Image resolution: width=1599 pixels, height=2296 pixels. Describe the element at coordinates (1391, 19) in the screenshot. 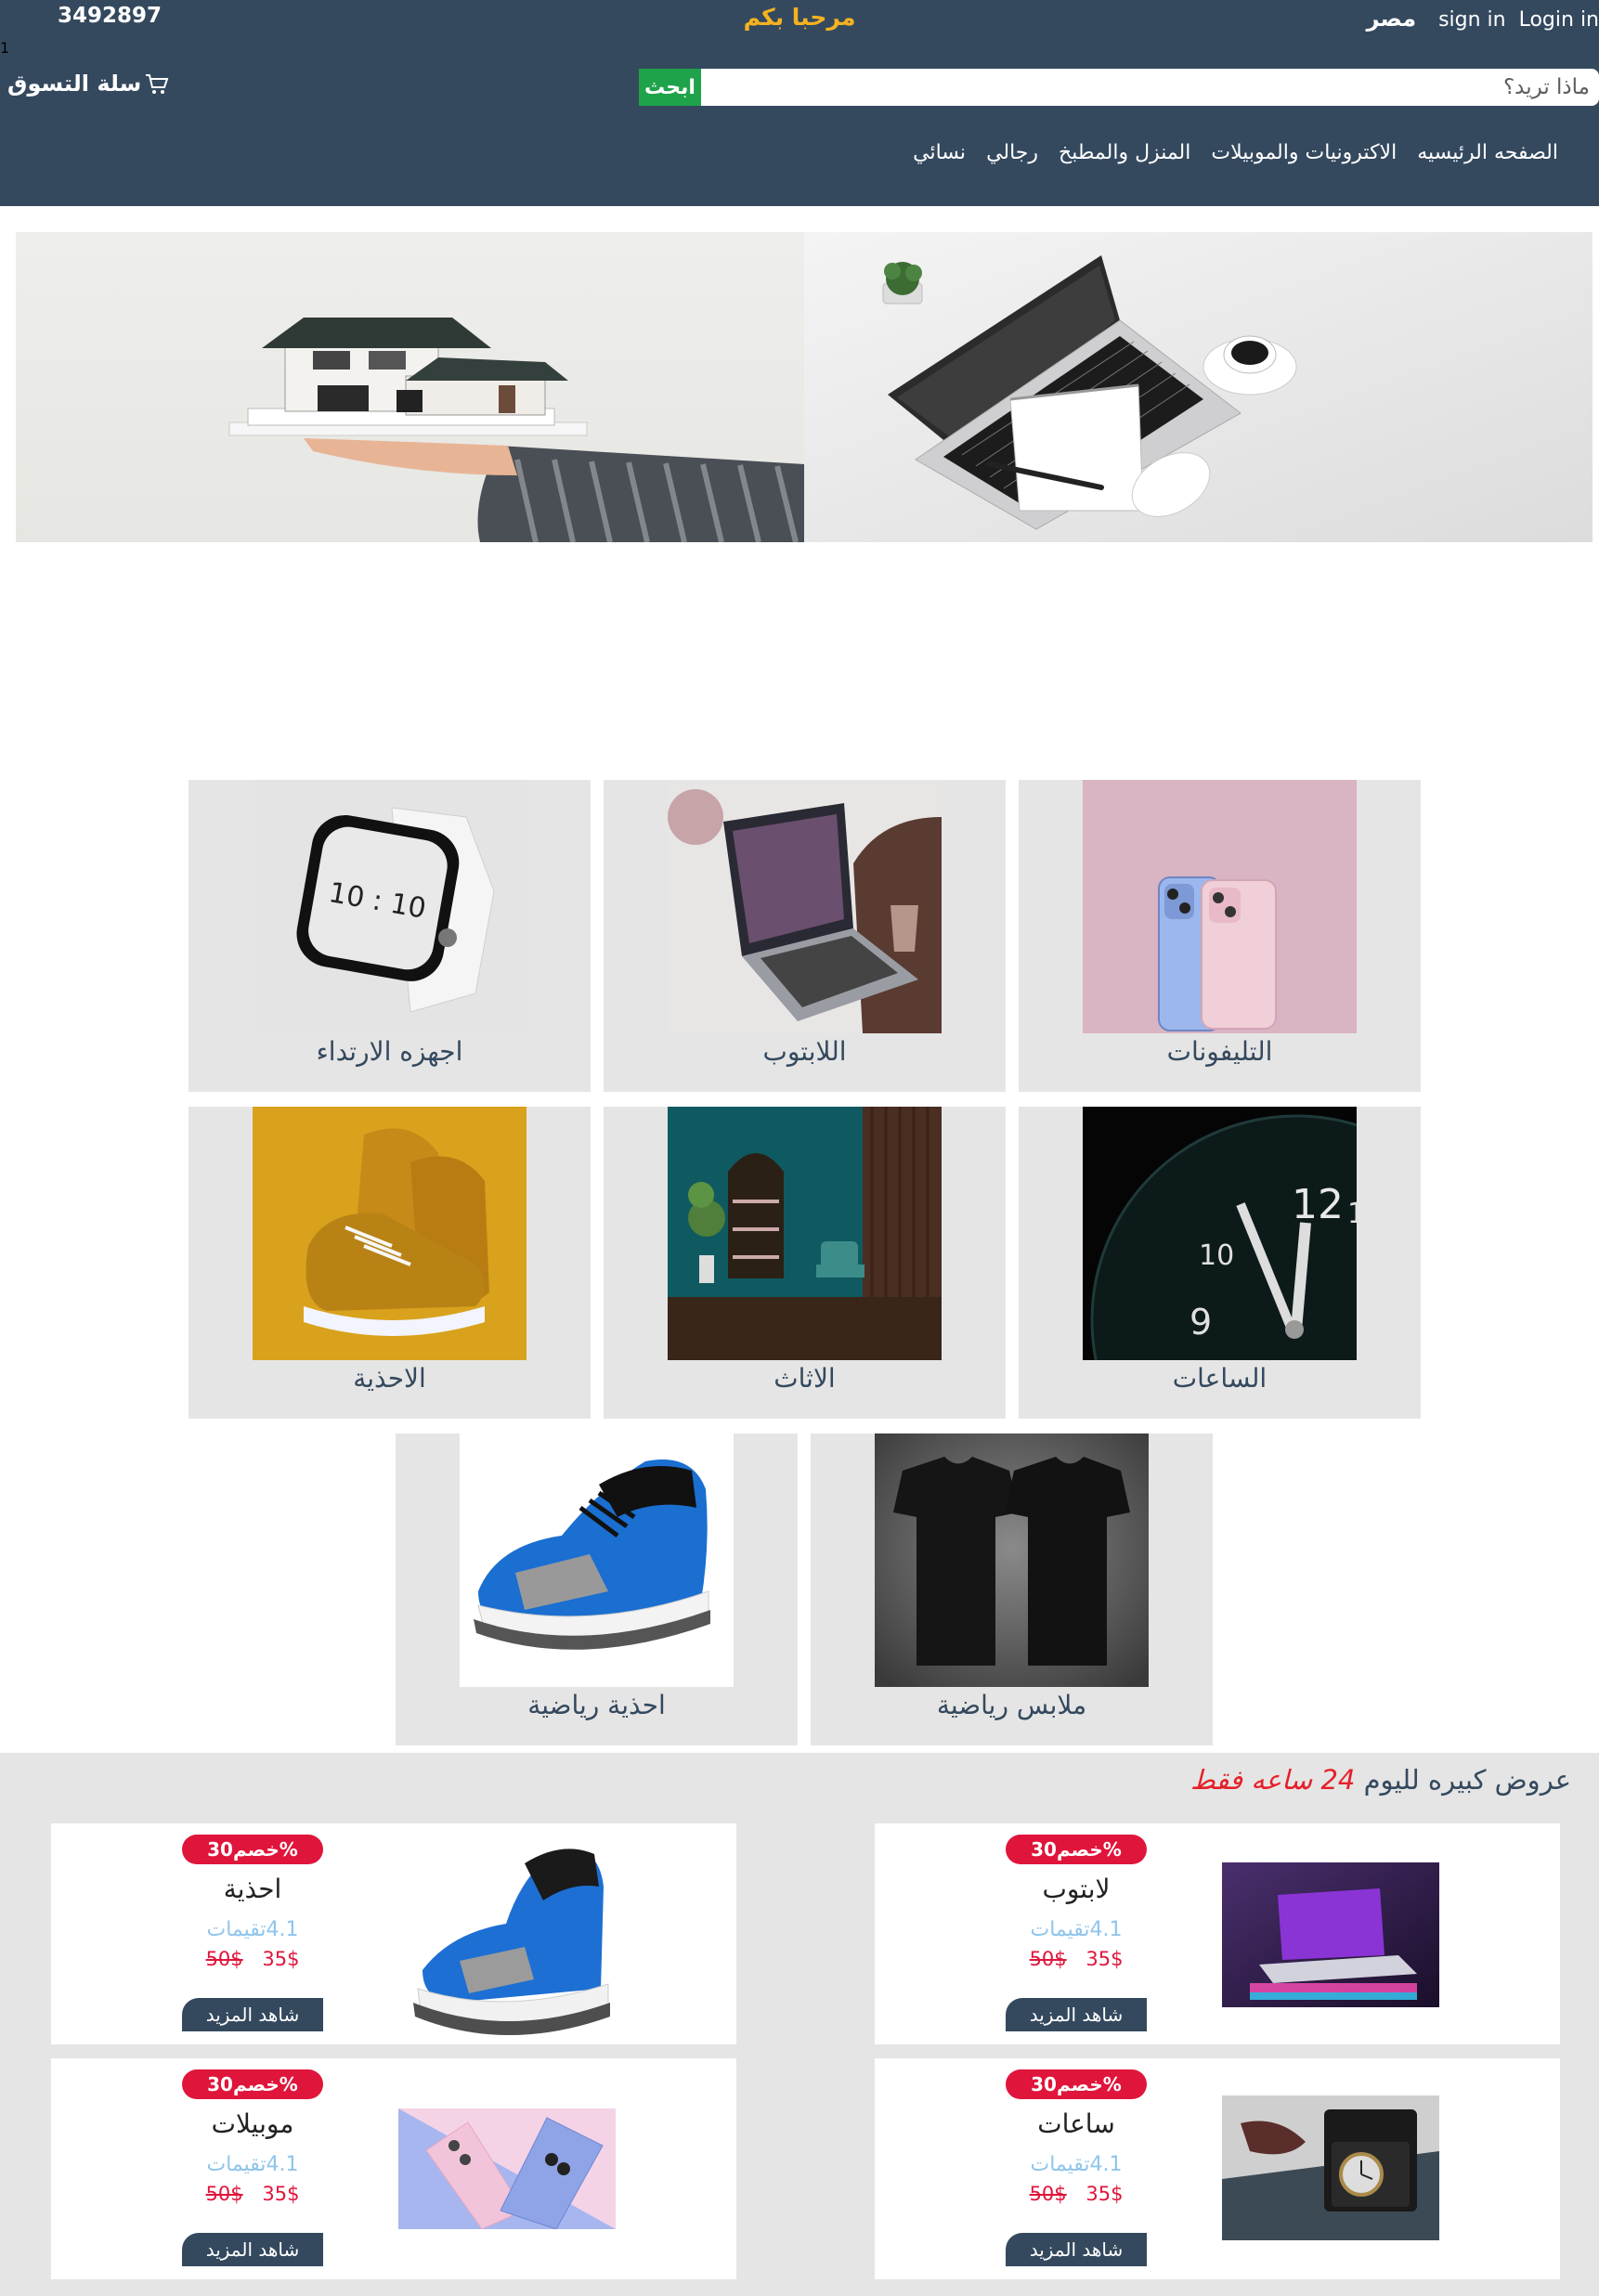

I see `country-selector: مصر` at that location.